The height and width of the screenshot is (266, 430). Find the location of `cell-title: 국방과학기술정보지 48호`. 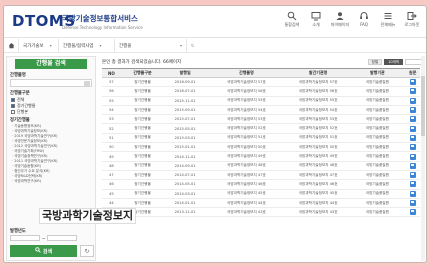

cell-title: 국방과학기술정보지 48호 is located at coordinates (246, 166).